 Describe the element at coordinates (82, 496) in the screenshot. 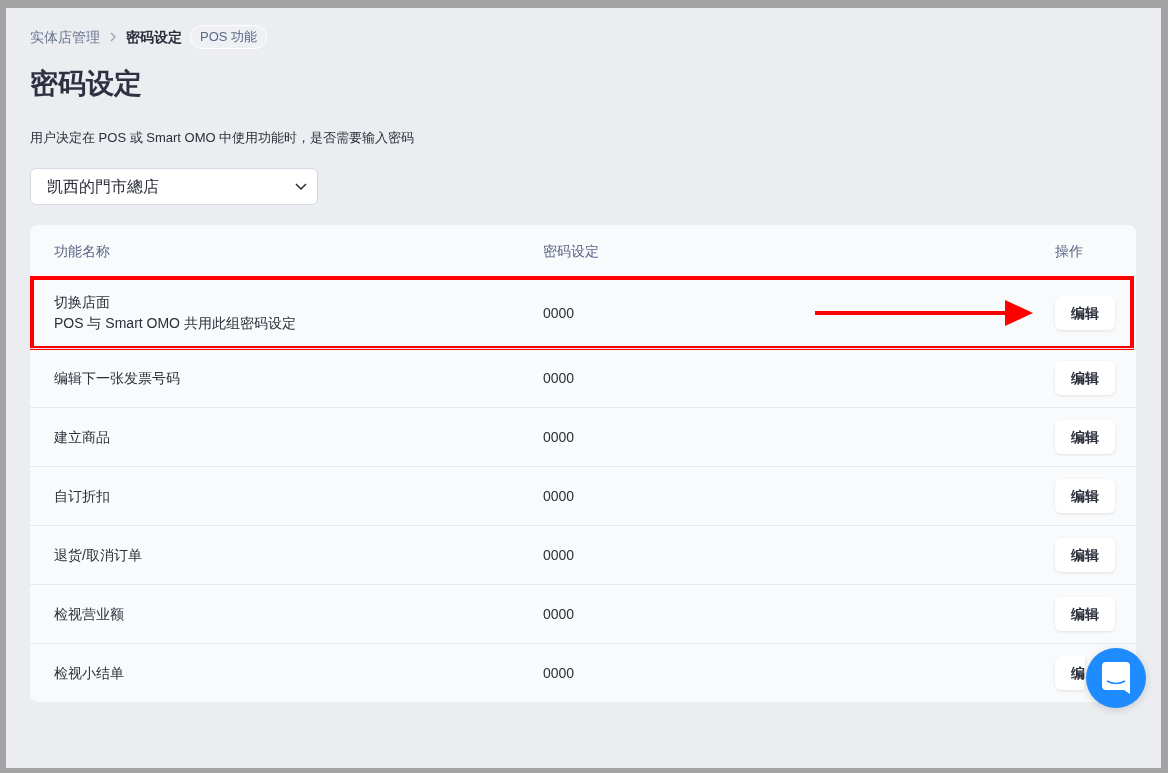

I see `function-name: 自订折扣` at that location.